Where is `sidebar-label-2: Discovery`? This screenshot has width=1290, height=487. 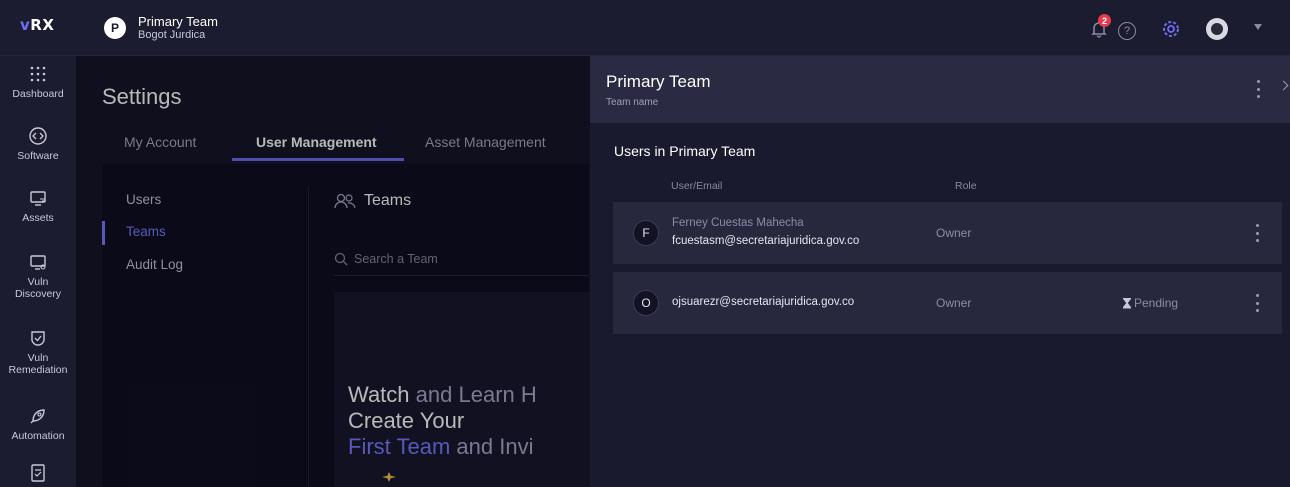
sidebar-label-2: Discovery is located at coordinates (38, 294).